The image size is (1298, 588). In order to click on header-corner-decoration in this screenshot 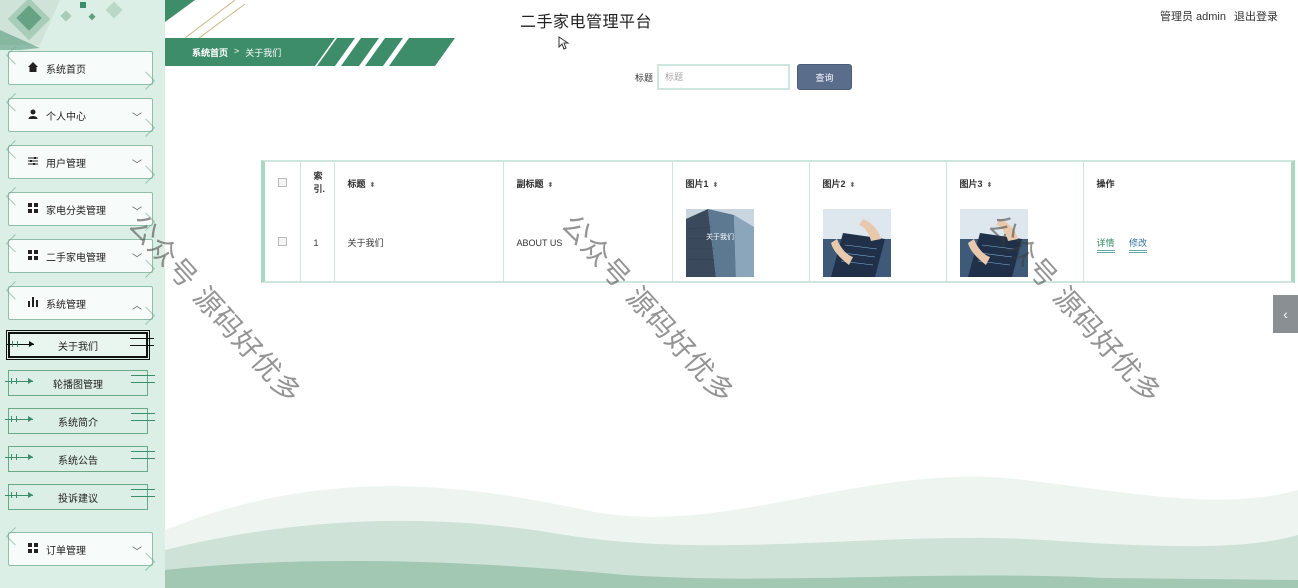, I will do `click(205, 19)`.